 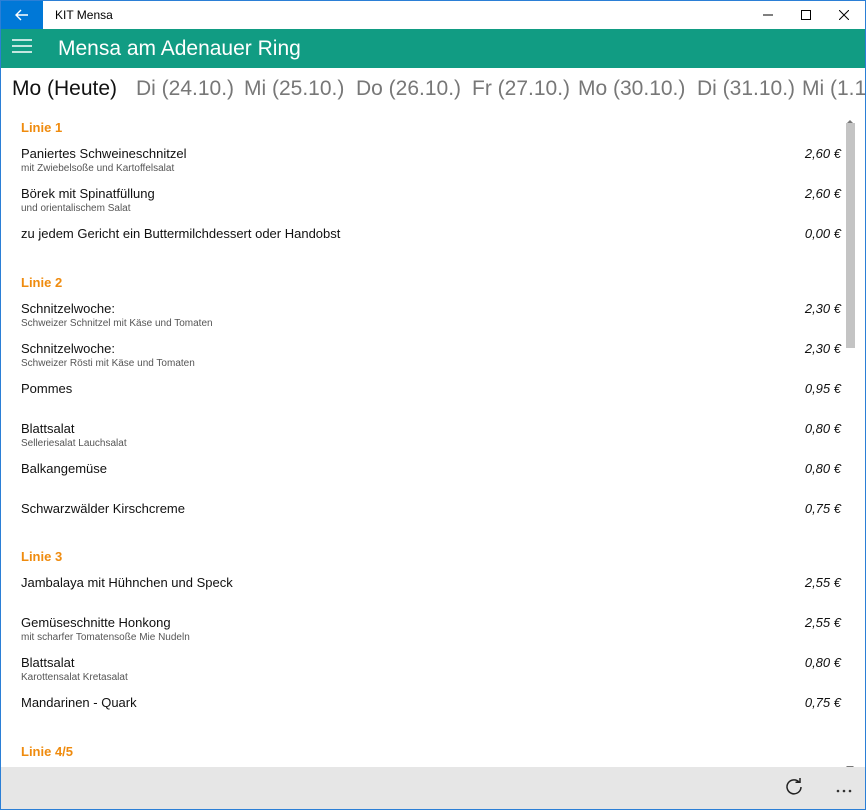 I want to click on section-title: Linie 2, so click(x=42, y=282).